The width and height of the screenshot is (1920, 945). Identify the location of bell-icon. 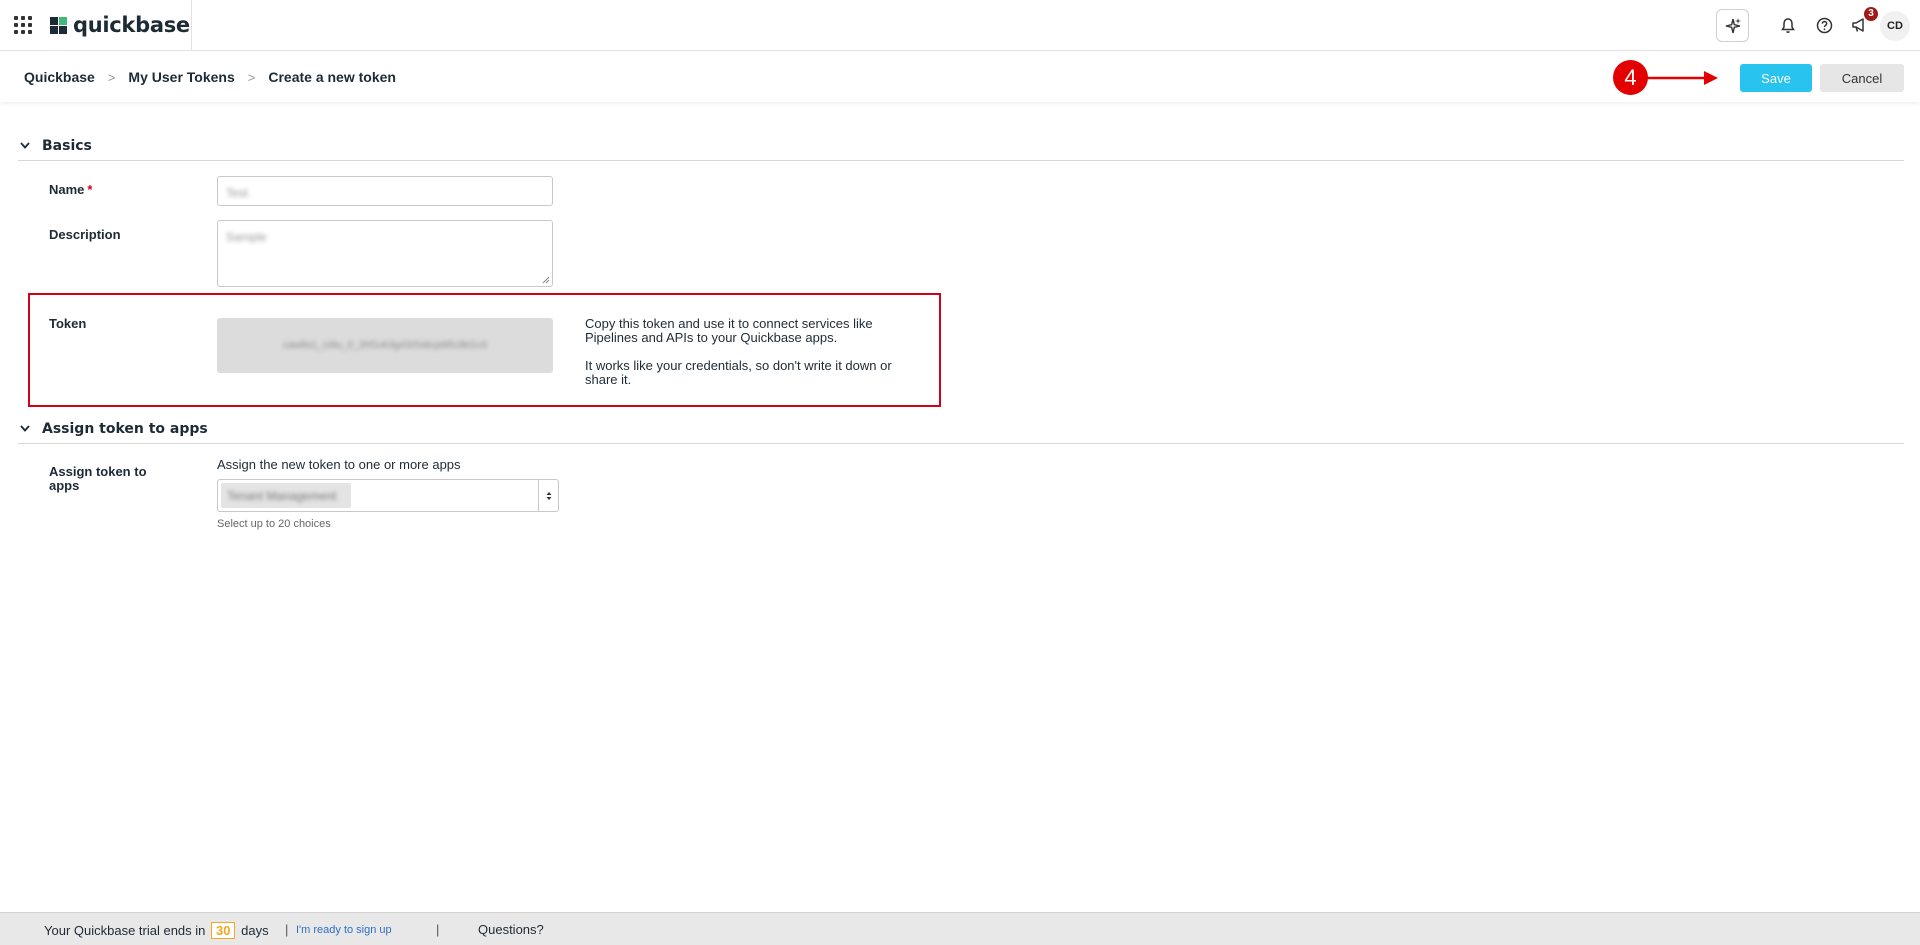
(1788, 25).